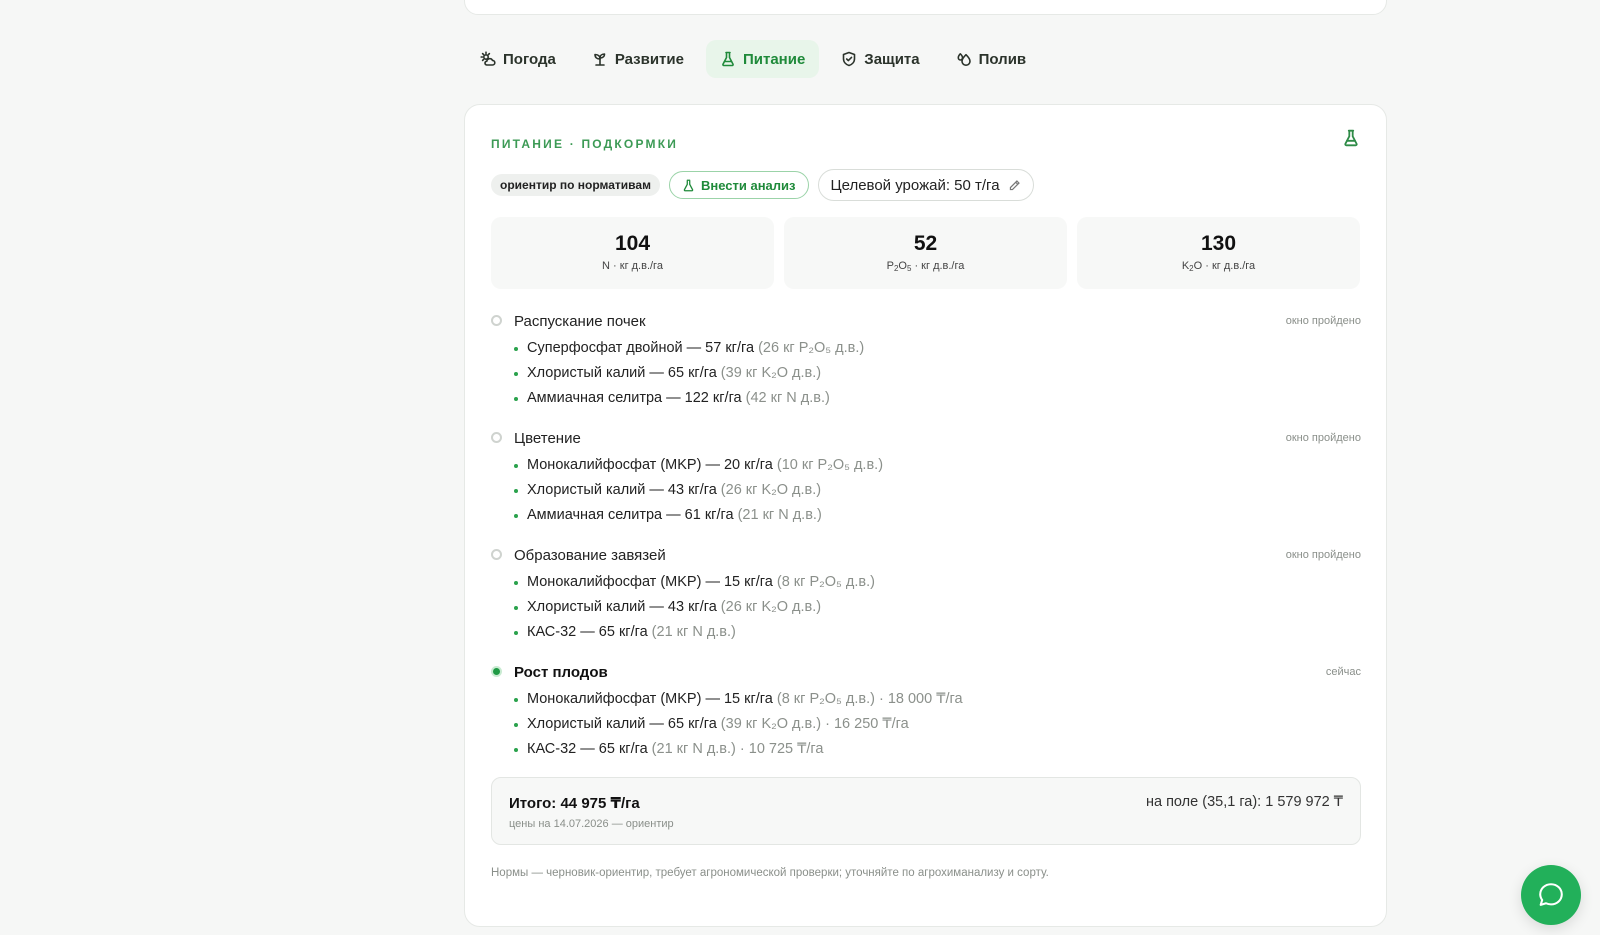 Image resolution: width=1600 pixels, height=935 pixels. I want to click on stage-name: Образование завязей, so click(590, 555).